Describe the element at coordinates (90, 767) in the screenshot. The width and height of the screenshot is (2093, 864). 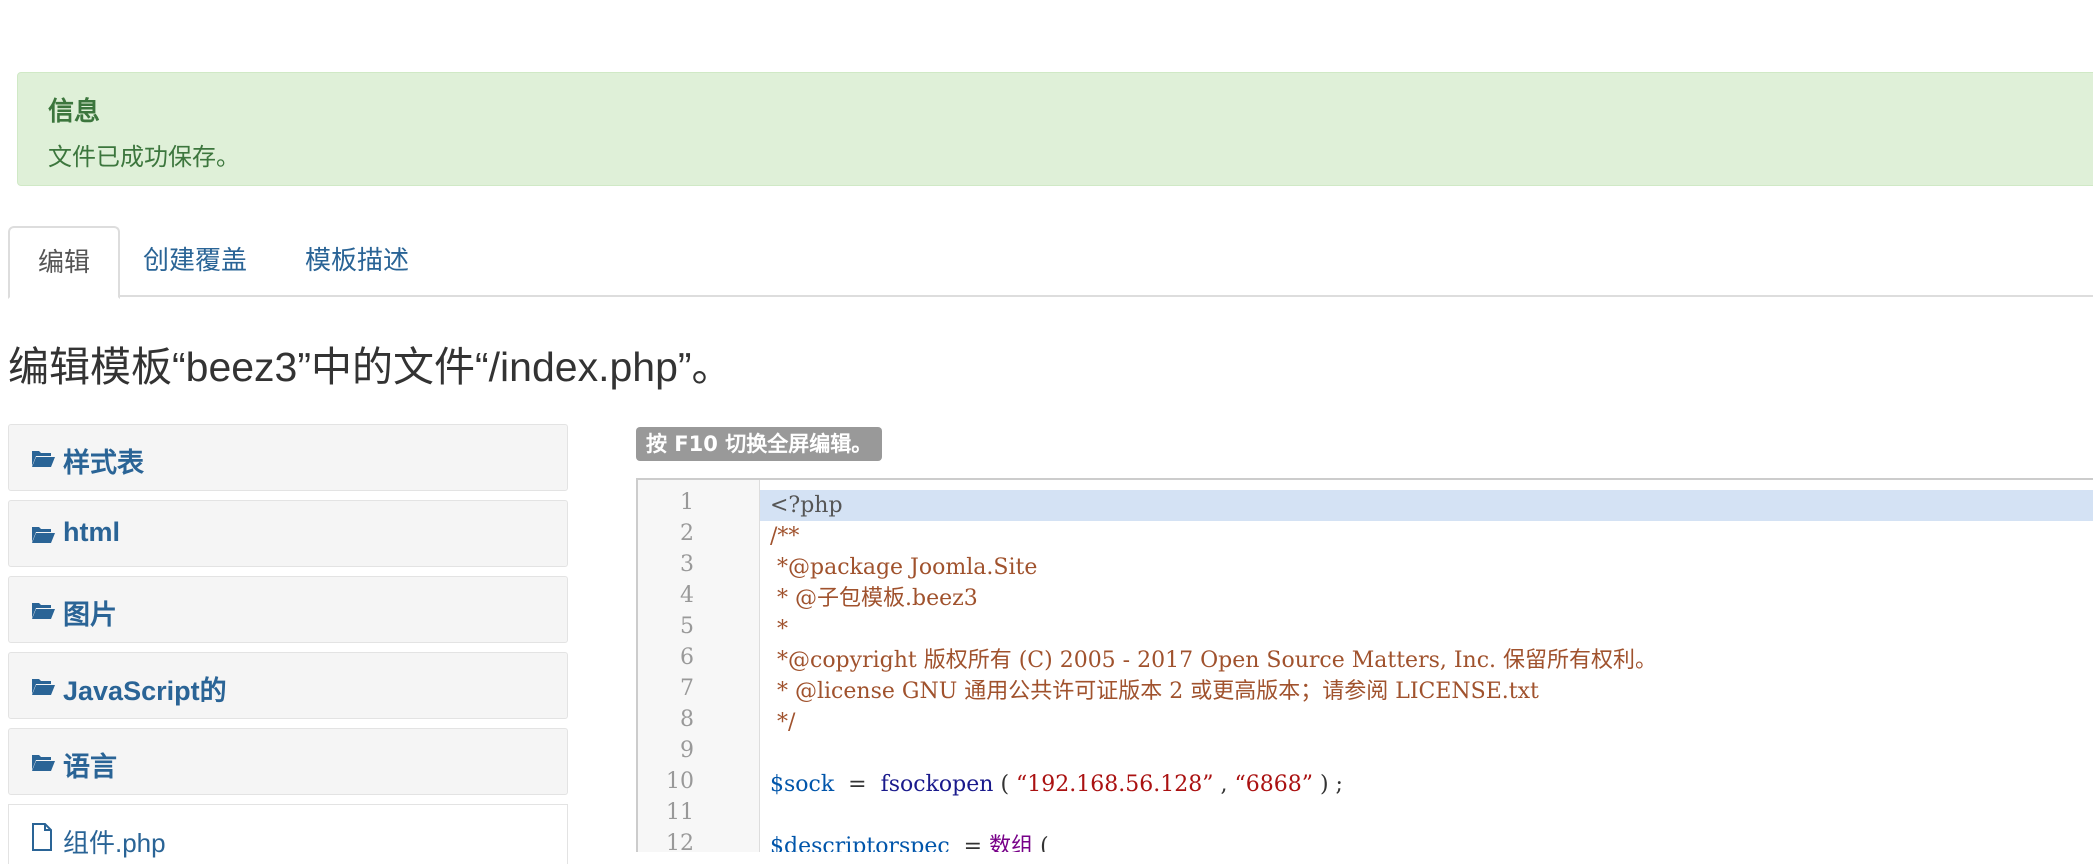
I see `folder-label: 语言` at that location.